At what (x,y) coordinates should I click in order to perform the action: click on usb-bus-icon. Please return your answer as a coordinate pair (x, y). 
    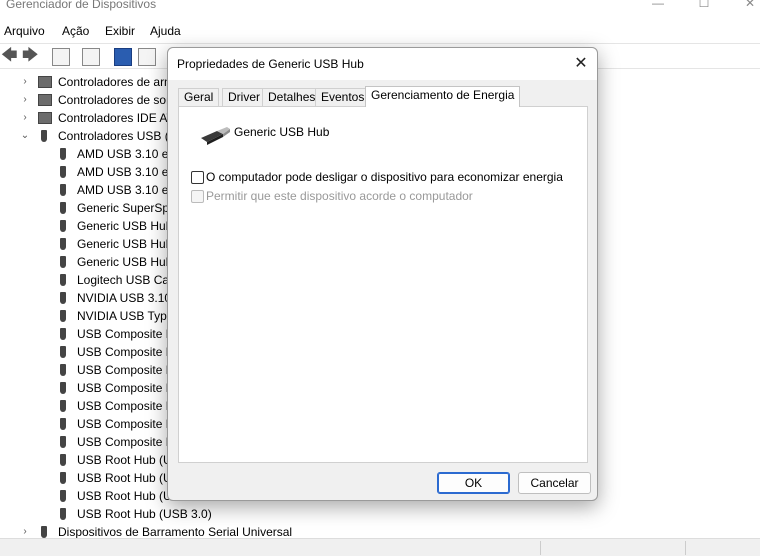
    Looking at the image, I should click on (44, 532).